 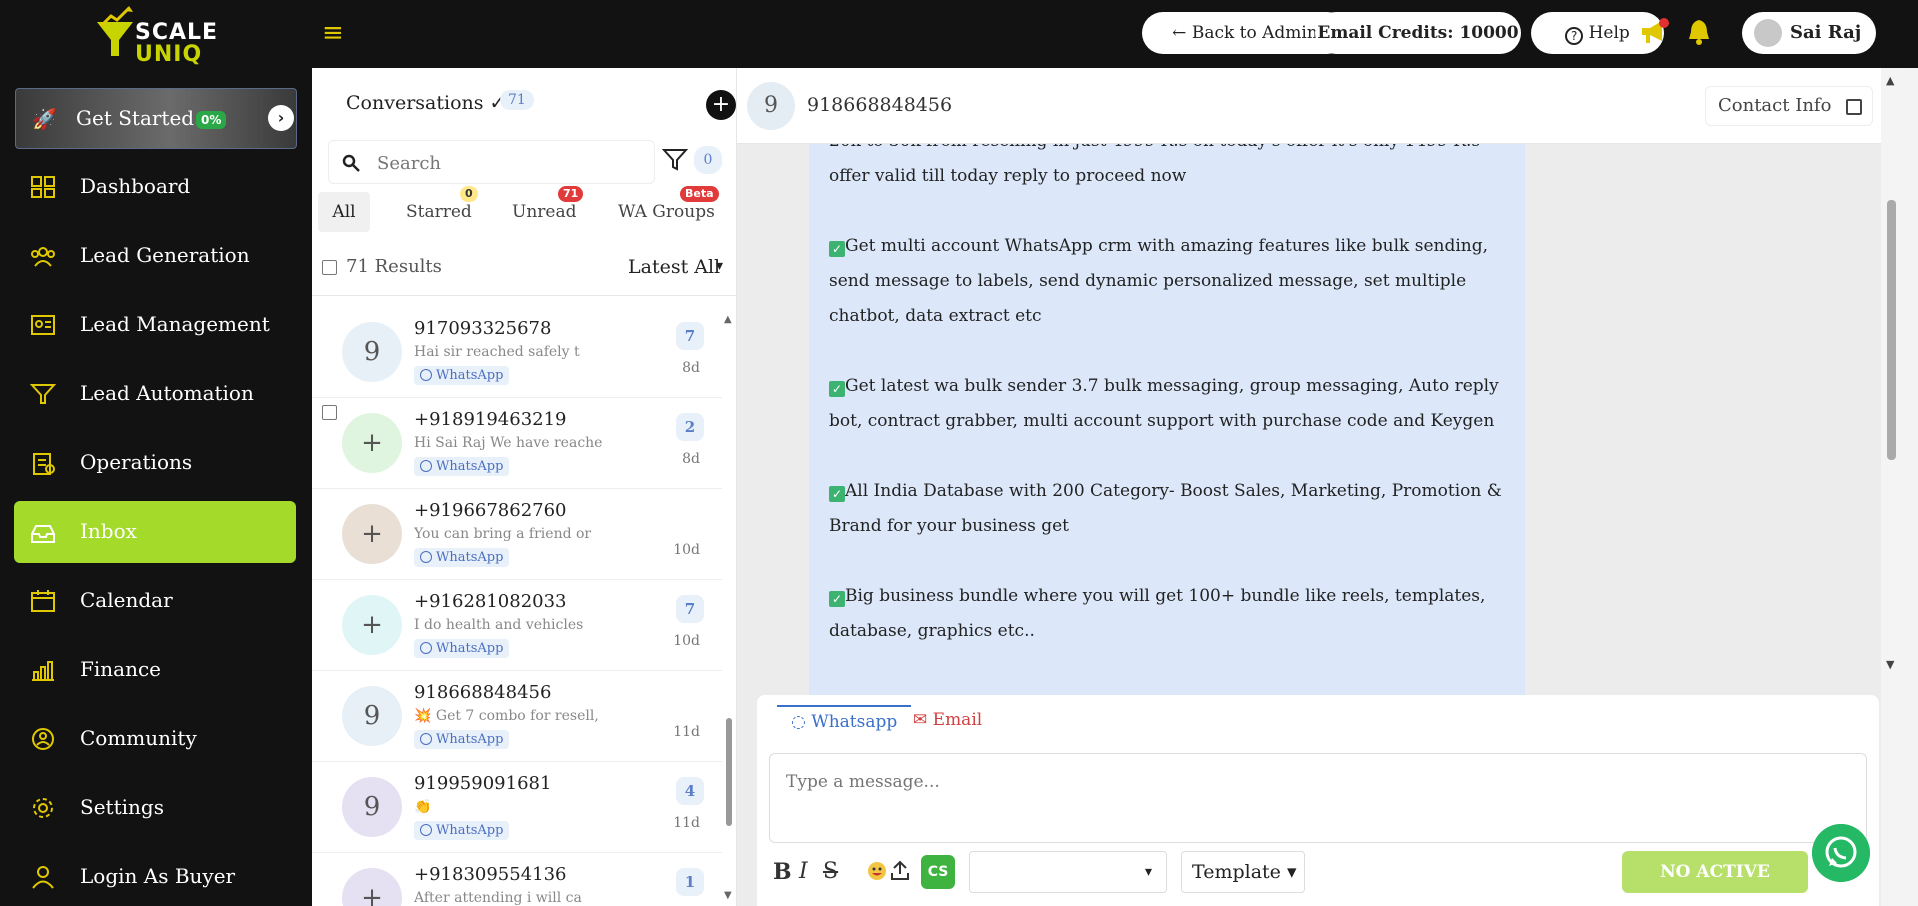 I want to click on logo-line-2: UNIQ, so click(x=169, y=54).